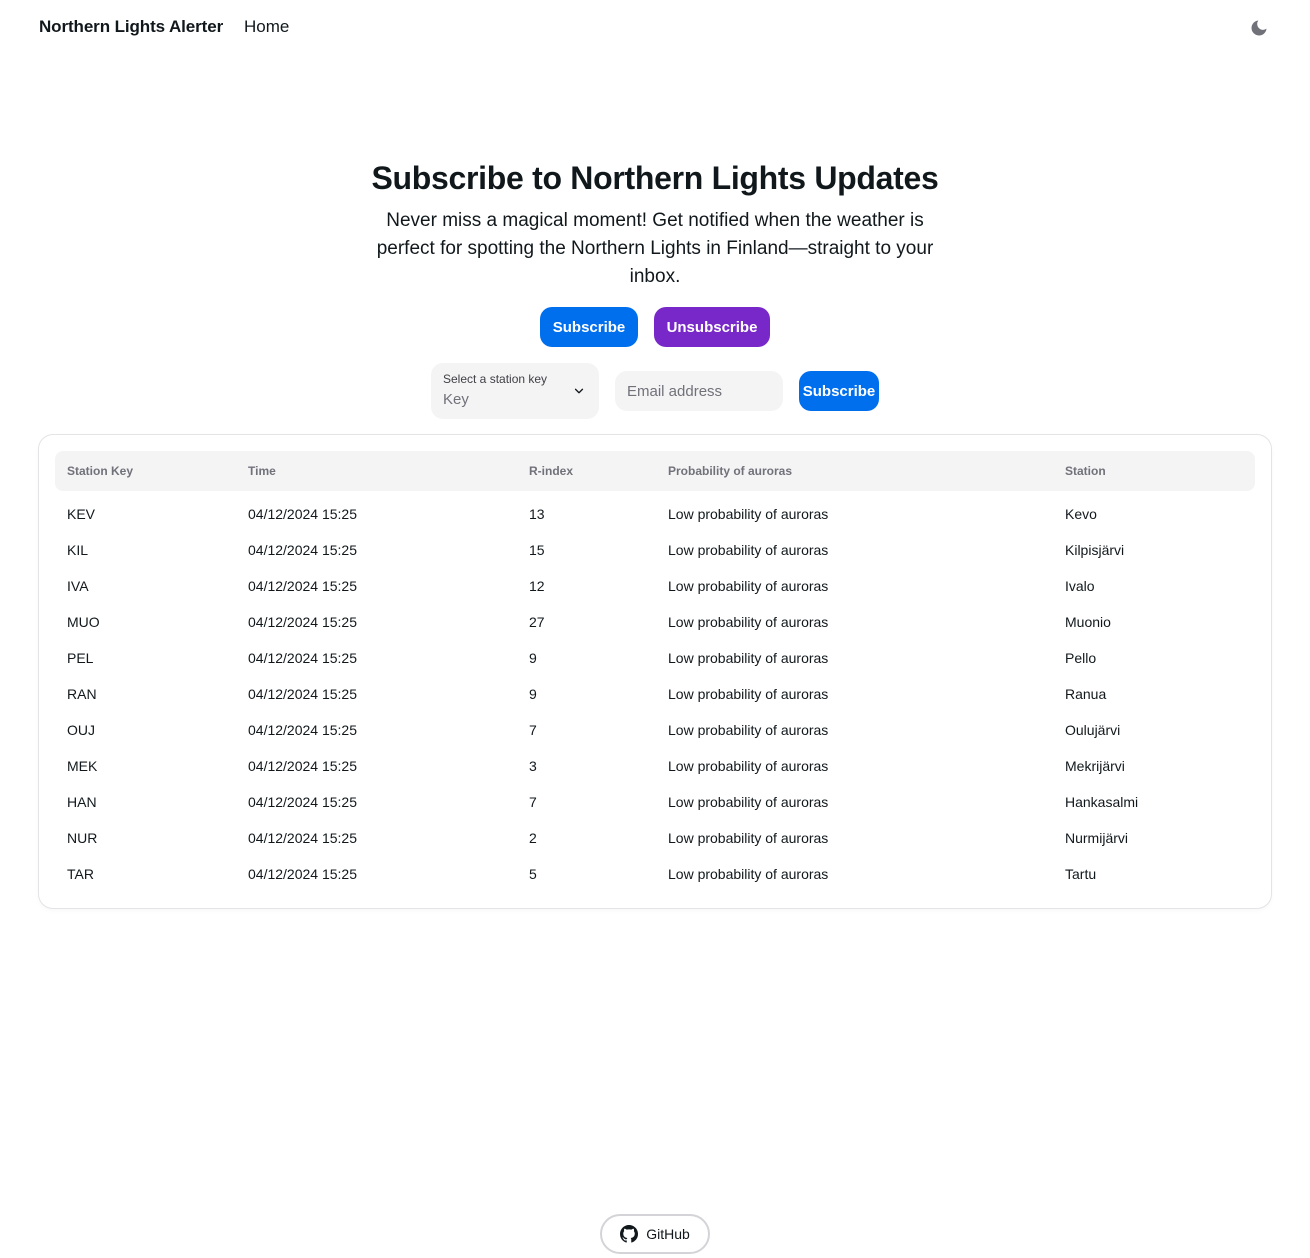  What do you see at coordinates (537, 514) in the screenshot?
I see `cell-r-index: 13` at bounding box center [537, 514].